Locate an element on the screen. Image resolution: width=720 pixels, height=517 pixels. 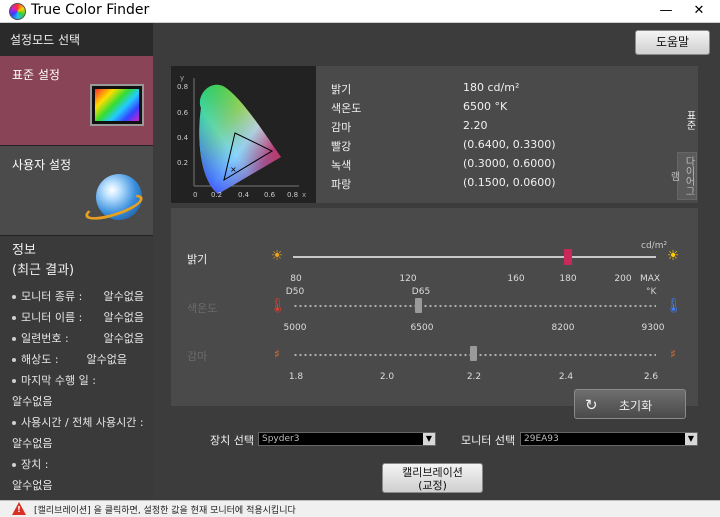
minimize-button: — is located at coordinates (666, 11).